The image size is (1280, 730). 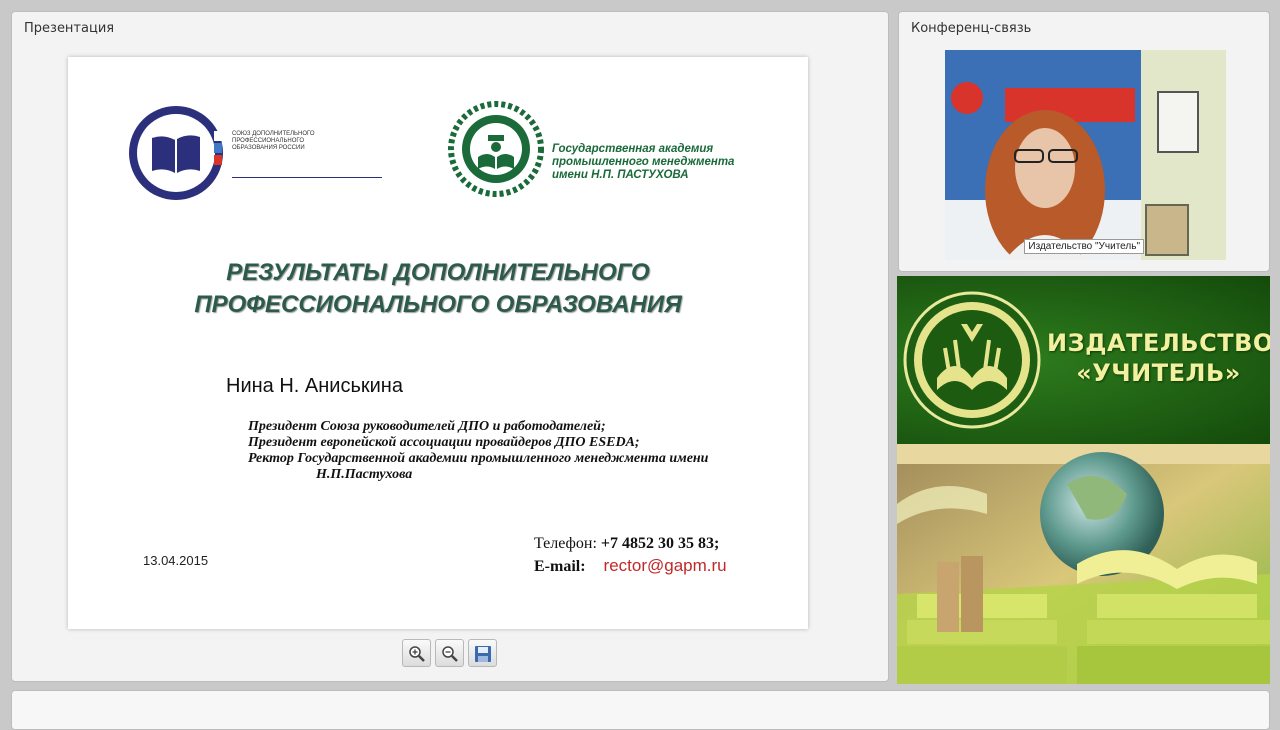 I want to click on email-line: E-mail: rector@gapm.ru, so click(x=630, y=566).